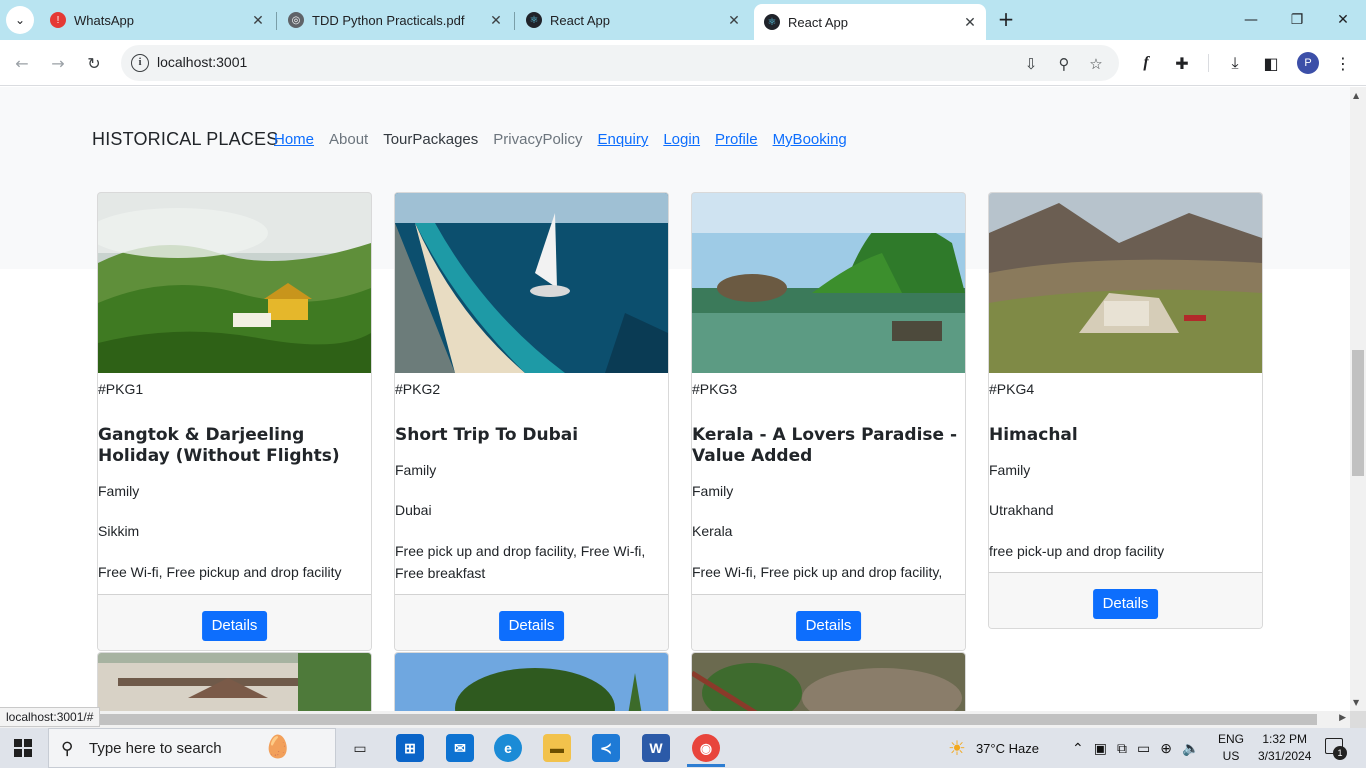 The height and width of the screenshot is (768, 1366). I want to click on tab-react-app: ⚛ React App ✕, so click(633, 20).